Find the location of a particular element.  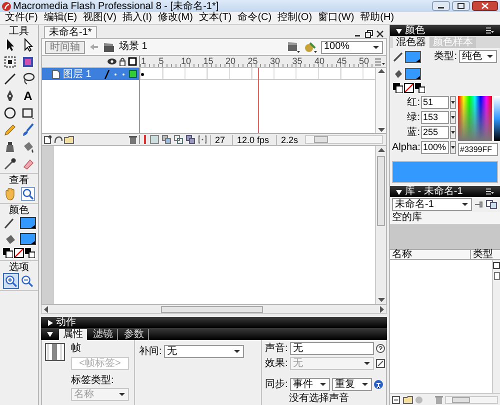

gradient-icon is located at coordinates (28, 62).